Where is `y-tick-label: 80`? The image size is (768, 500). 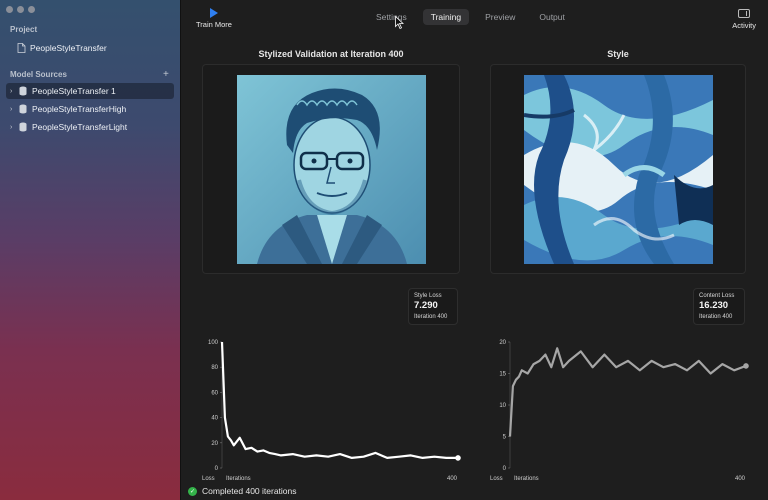
y-tick-label: 80 is located at coordinates (214, 368).